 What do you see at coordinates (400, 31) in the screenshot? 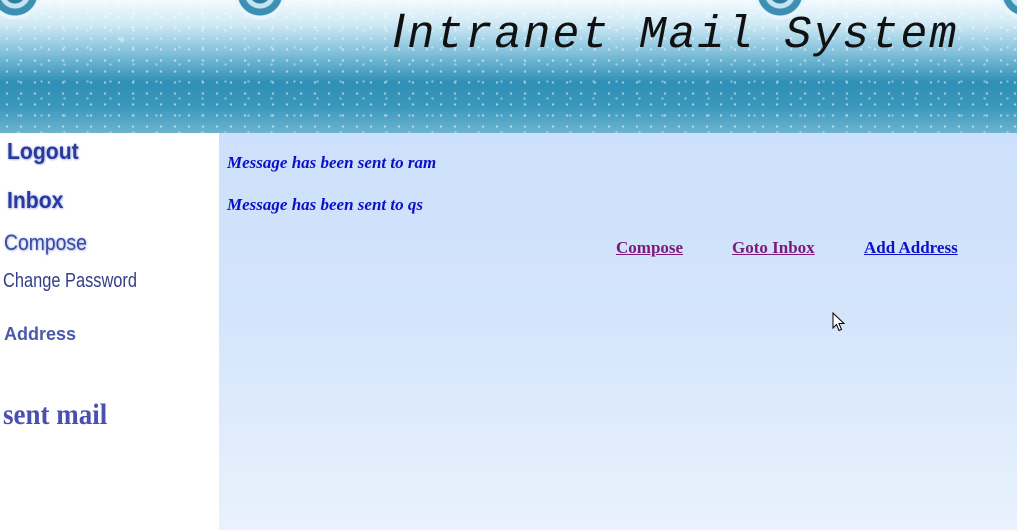
I see `title-initial: I` at bounding box center [400, 31].